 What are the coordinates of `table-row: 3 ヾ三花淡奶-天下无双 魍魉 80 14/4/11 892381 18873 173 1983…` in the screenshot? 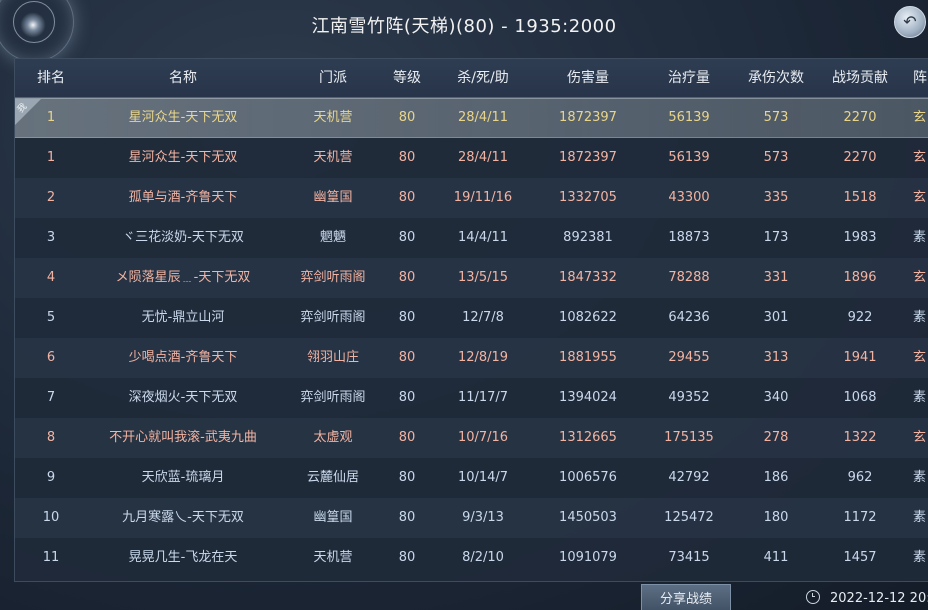 It's located at (471, 238).